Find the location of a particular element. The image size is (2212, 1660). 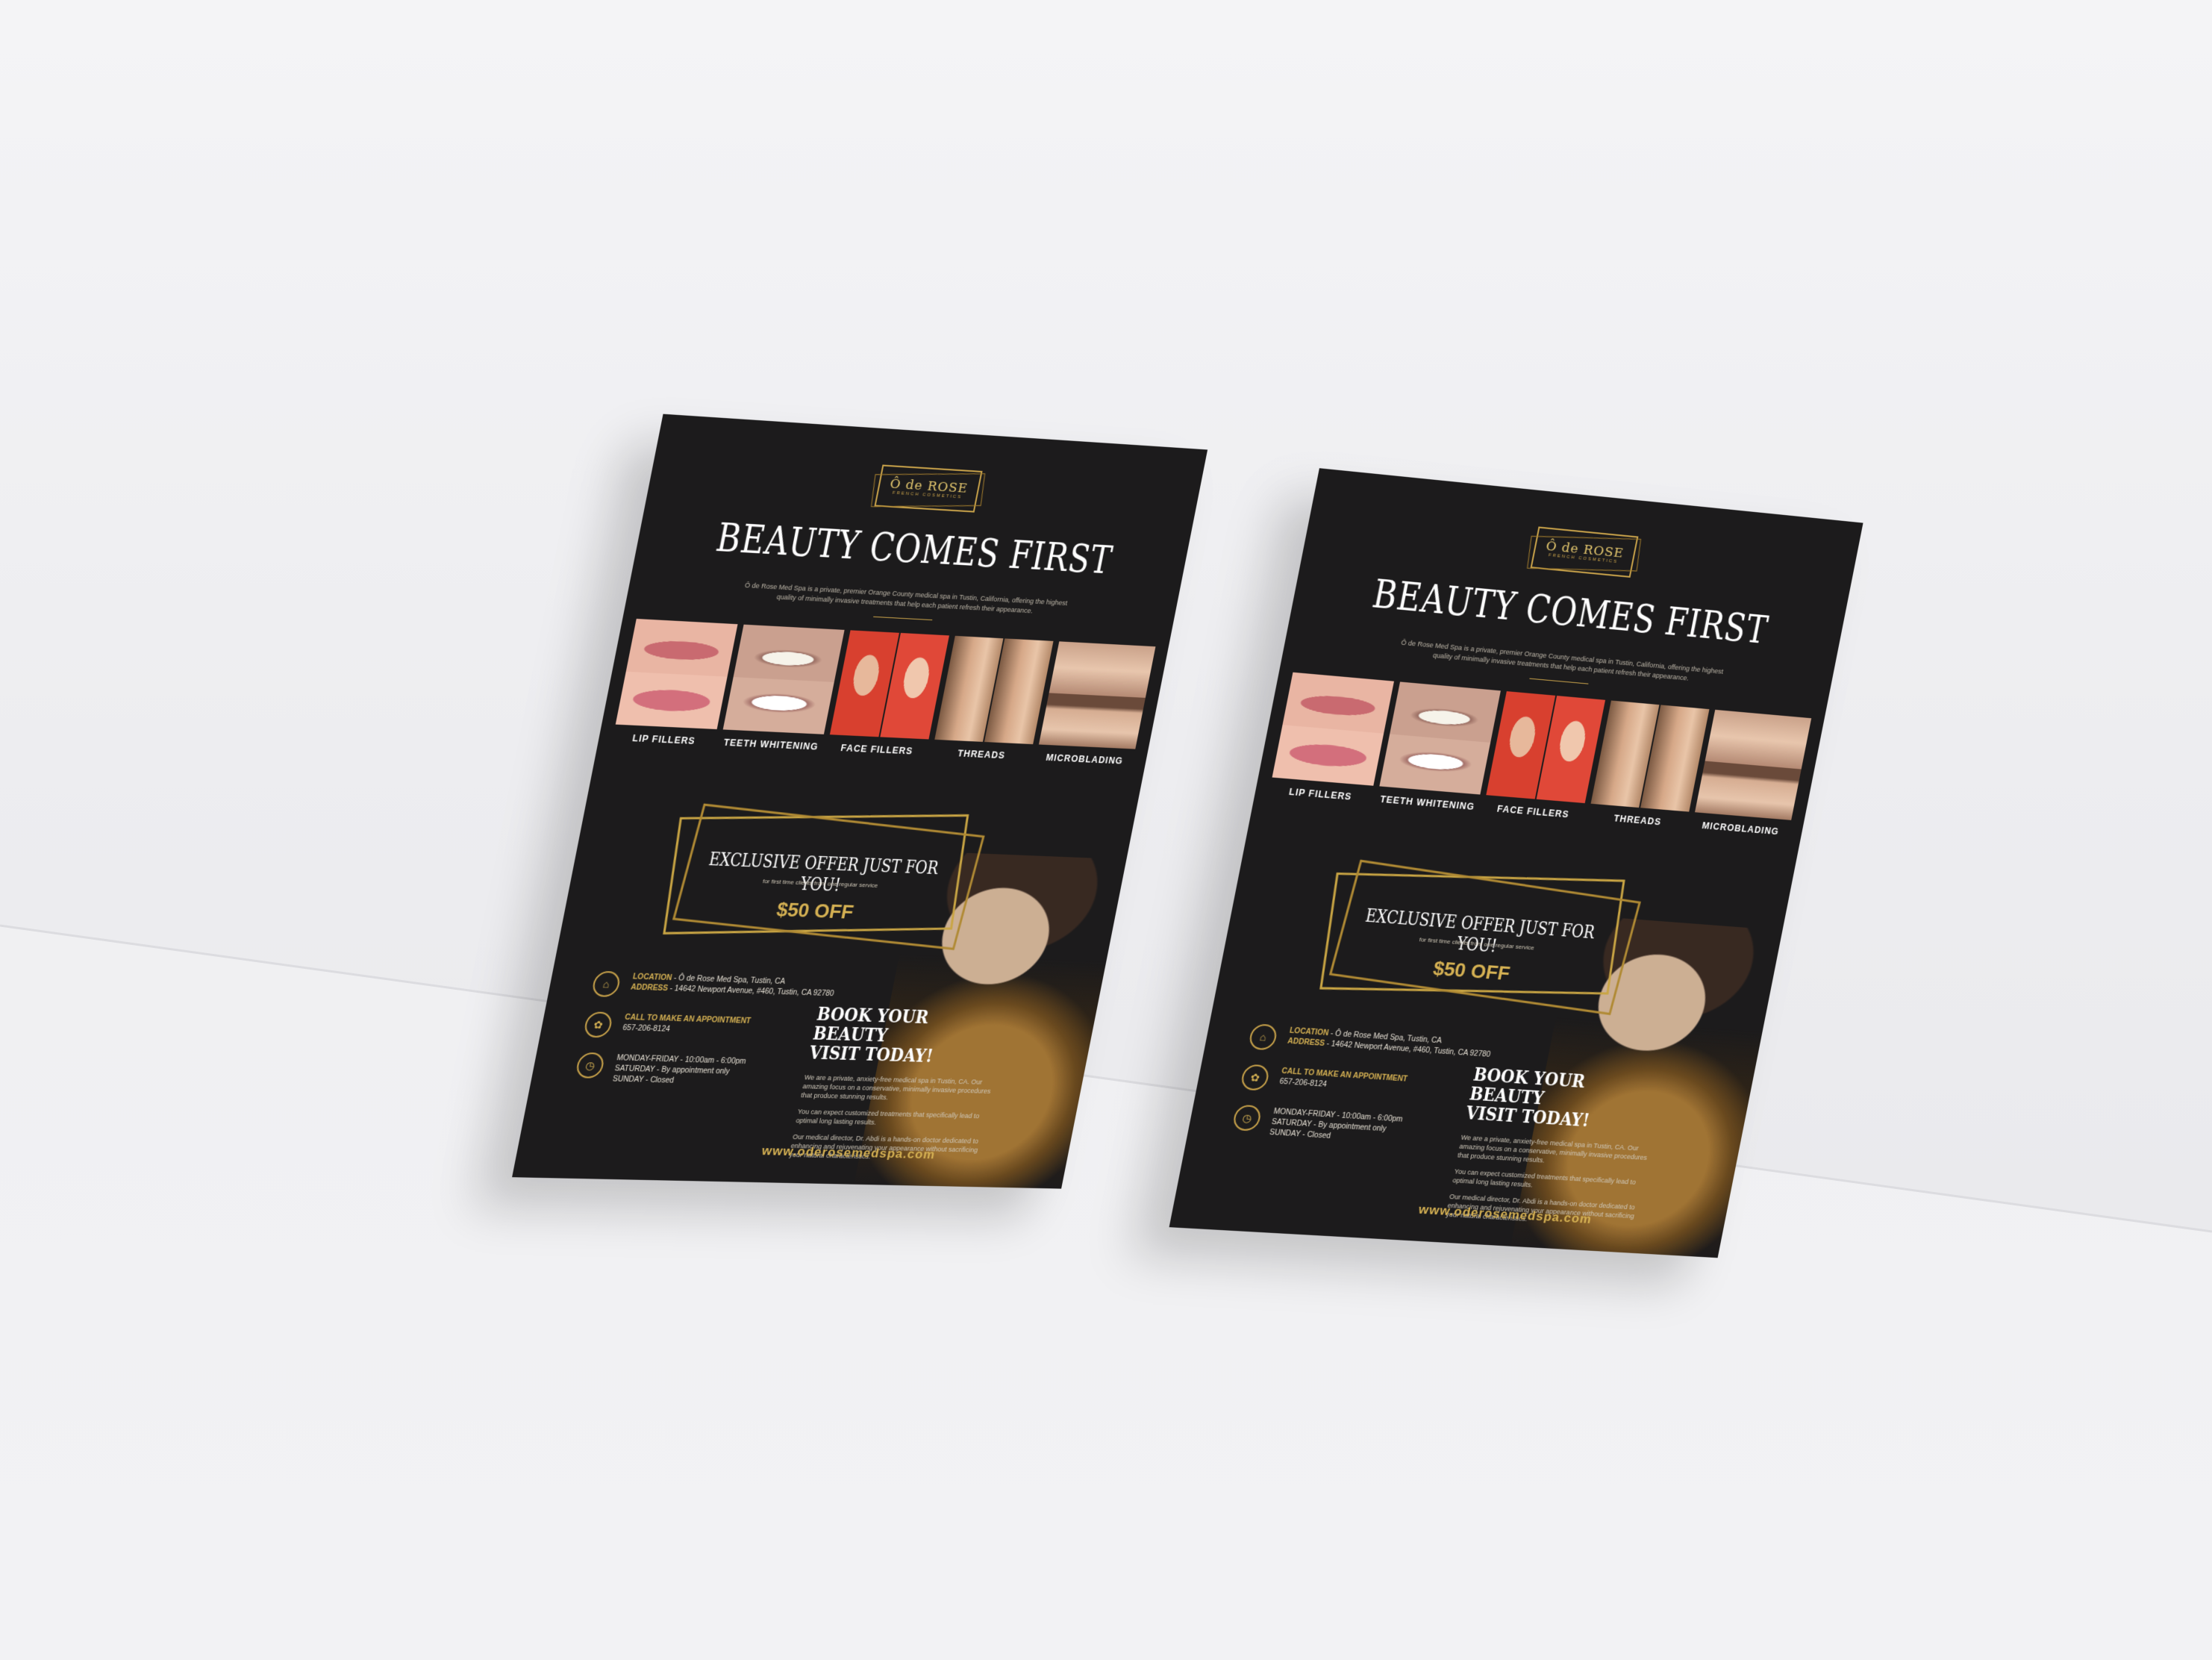

flyer-title: BEAUTY COMES FIRST is located at coordinates (914, 549).